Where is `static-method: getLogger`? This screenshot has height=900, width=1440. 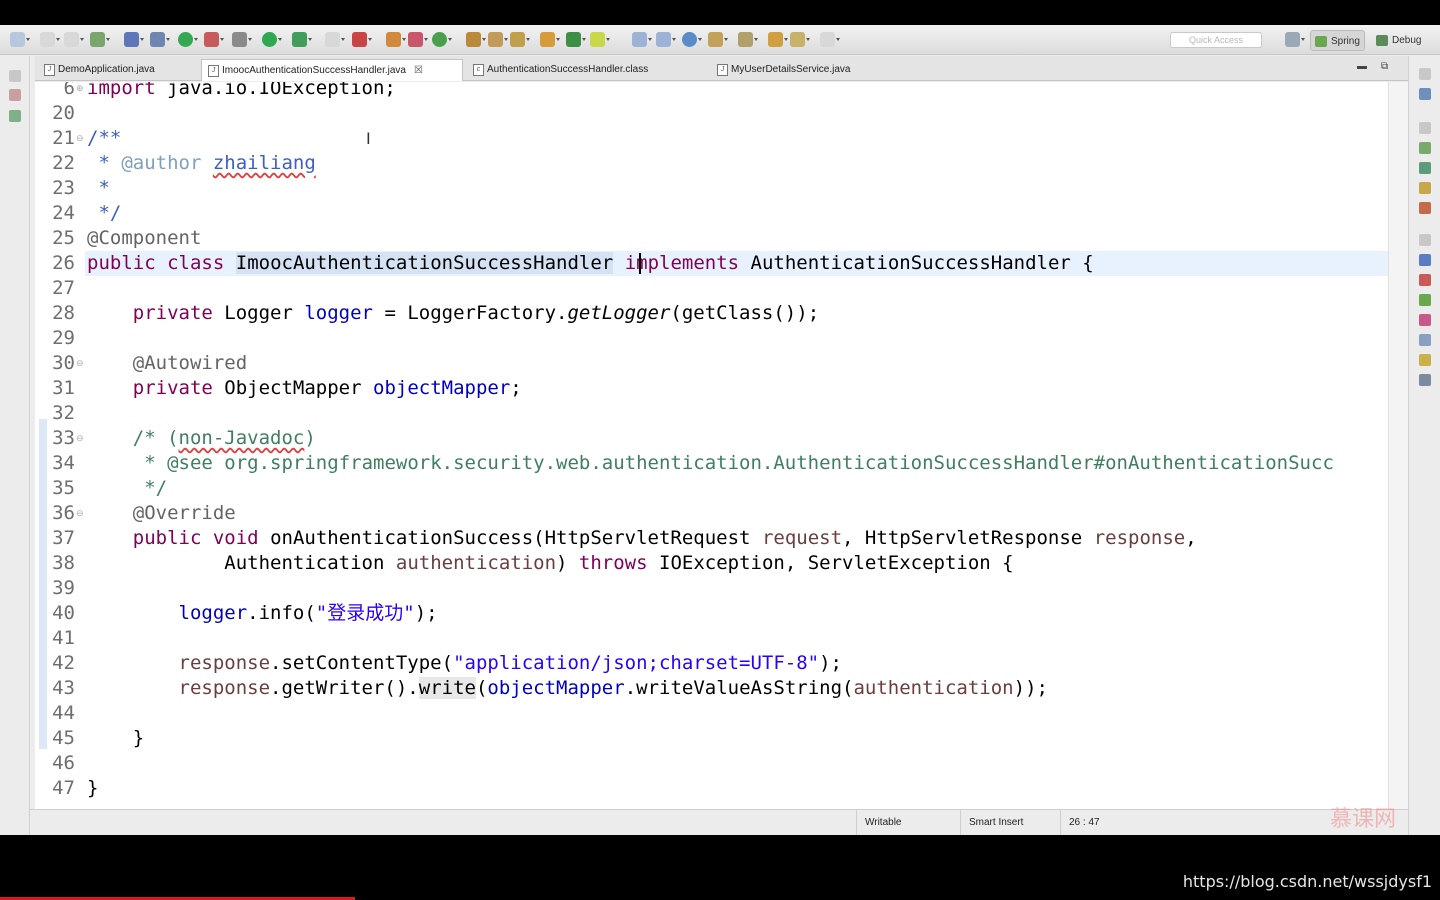 static-method: getLogger is located at coordinates (619, 313).